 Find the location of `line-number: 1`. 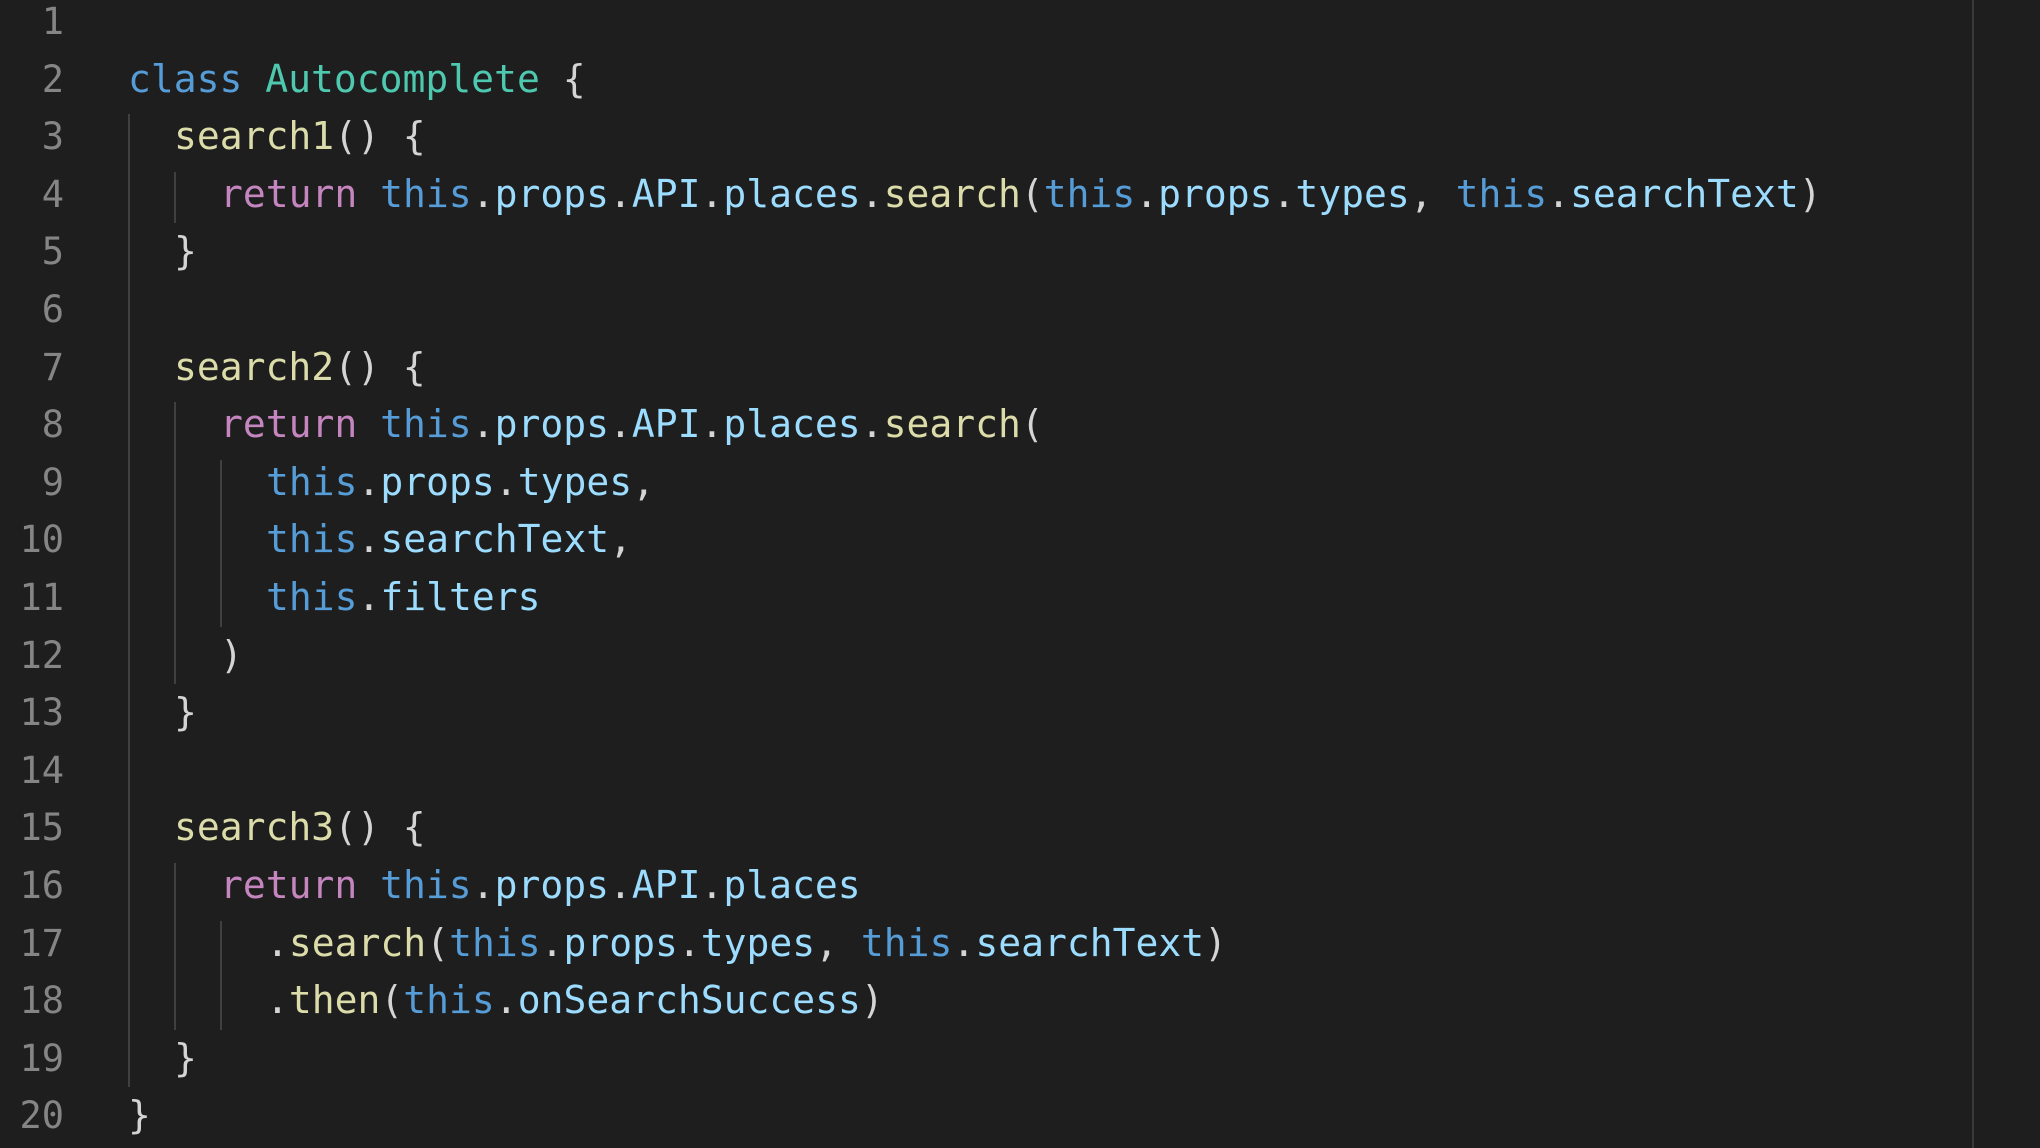

line-number: 1 is located at coordinates (52, 21).